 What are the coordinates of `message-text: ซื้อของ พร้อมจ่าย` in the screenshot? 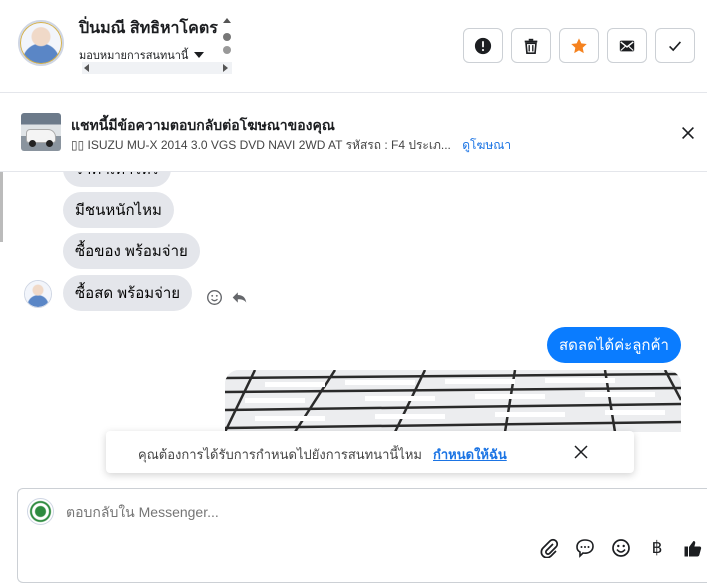 It's located at (131, 251).